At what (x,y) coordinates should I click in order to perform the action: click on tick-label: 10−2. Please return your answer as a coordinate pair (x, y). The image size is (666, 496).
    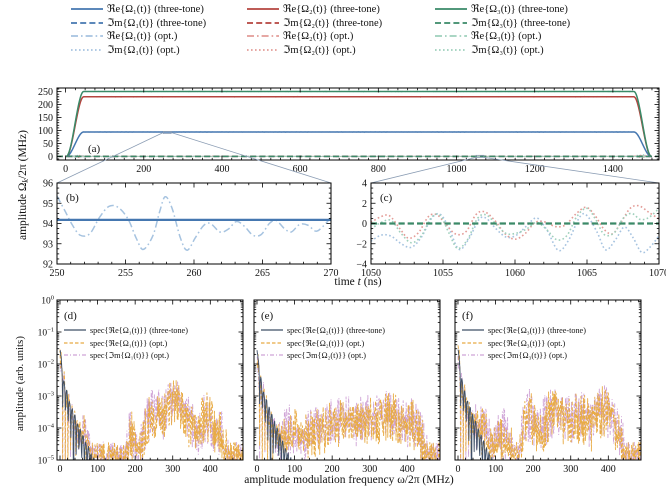
    Looking at the image, I should click on (46, 365).